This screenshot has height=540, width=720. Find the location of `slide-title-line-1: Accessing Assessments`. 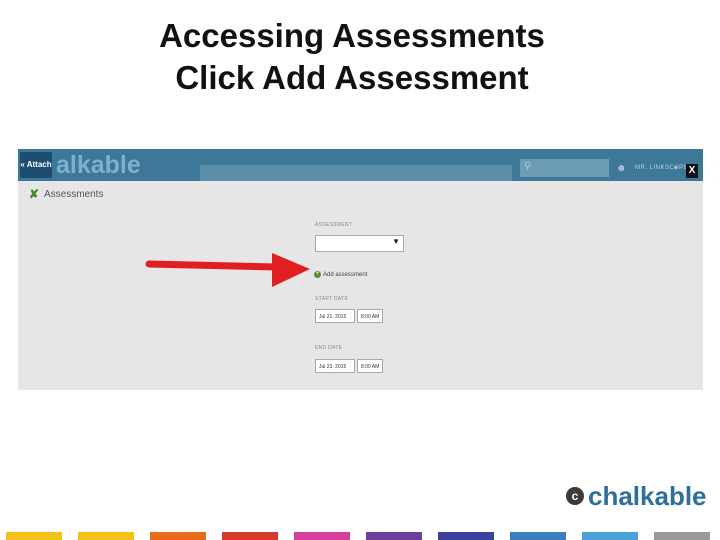

slide-title-line-1: Accessing Assessments is located at coordinates (352, 35).